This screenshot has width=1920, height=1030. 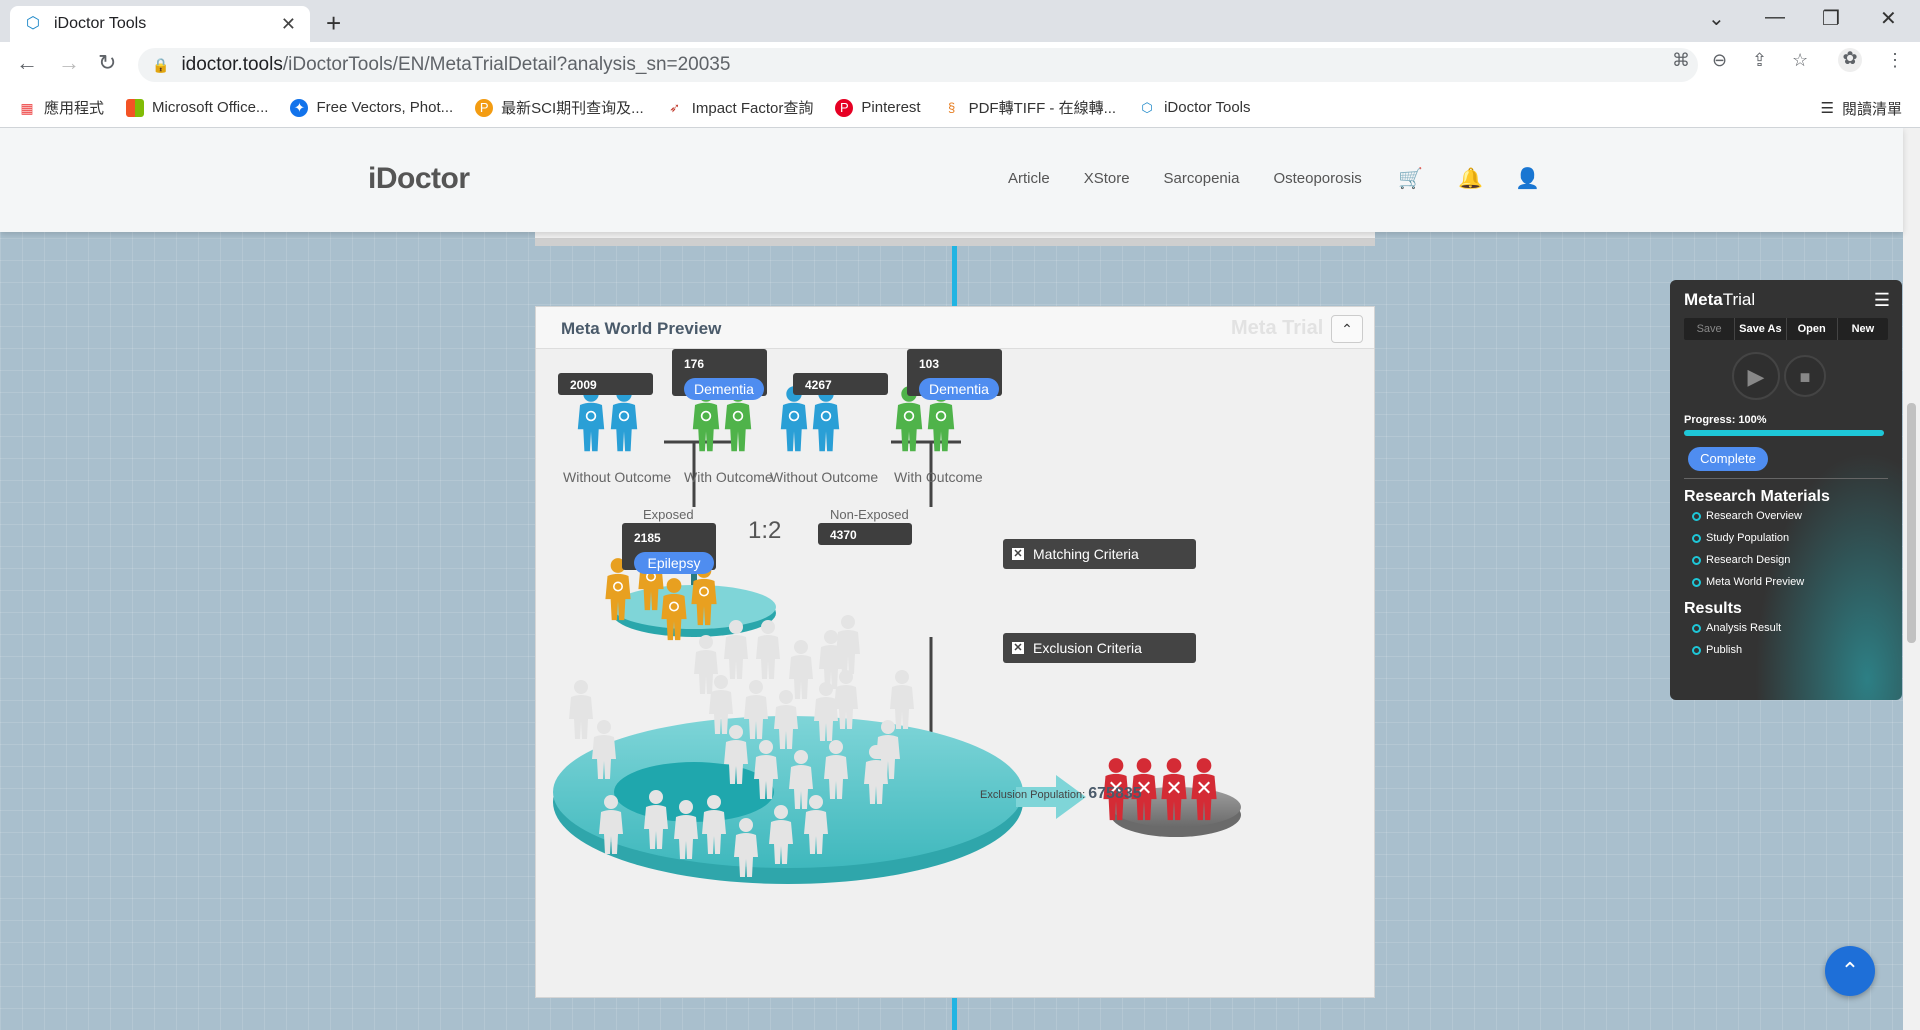 What do you see at coordinates (1194, 108) in the screenshot?
I see `bookmark-idoctor: ⬡ iDoctor Tools` at bounding box center [1194, 108].